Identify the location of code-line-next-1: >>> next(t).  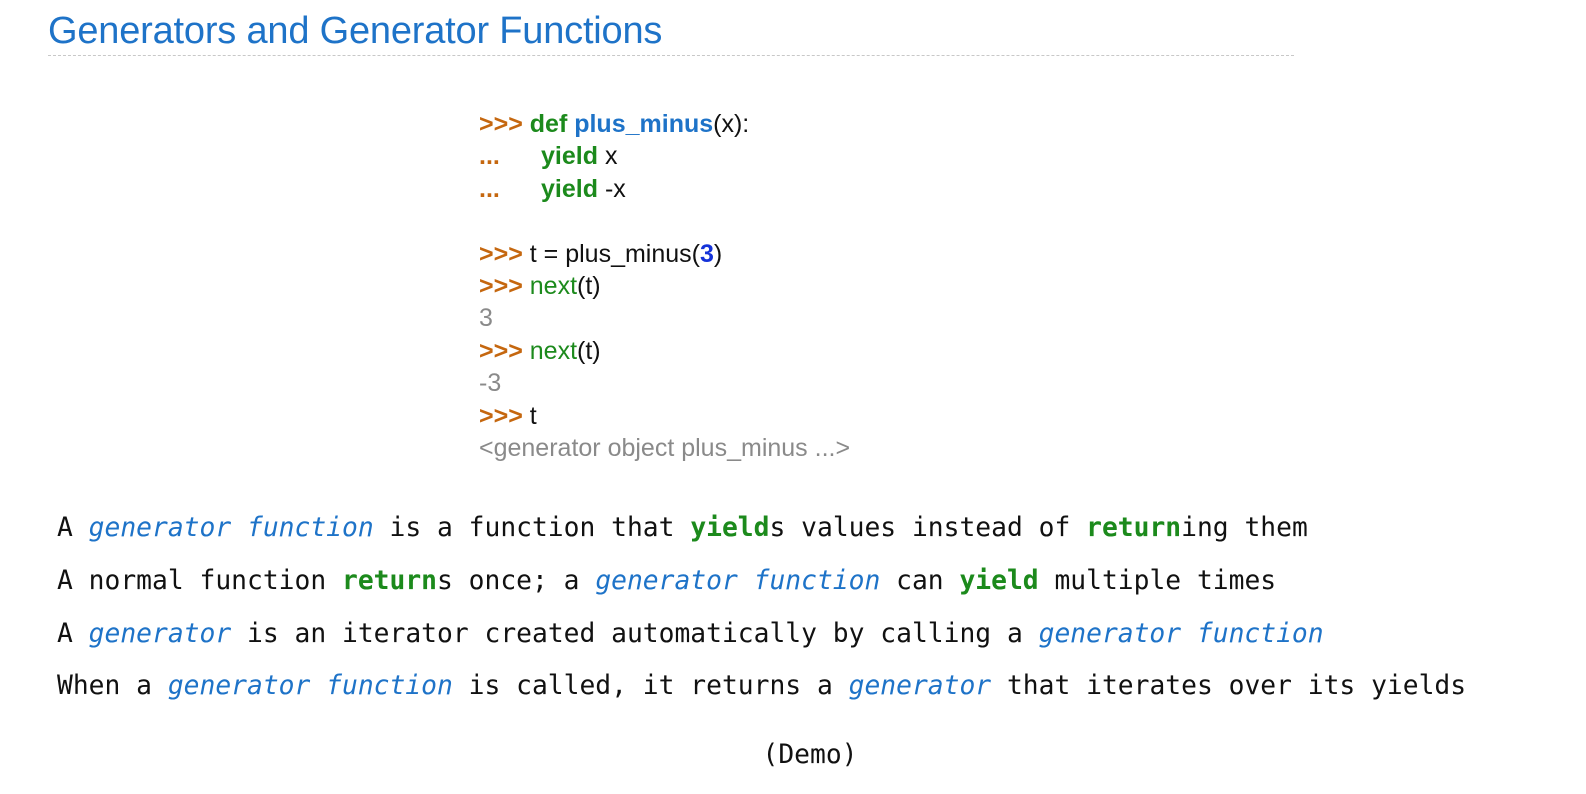
(664, 286).